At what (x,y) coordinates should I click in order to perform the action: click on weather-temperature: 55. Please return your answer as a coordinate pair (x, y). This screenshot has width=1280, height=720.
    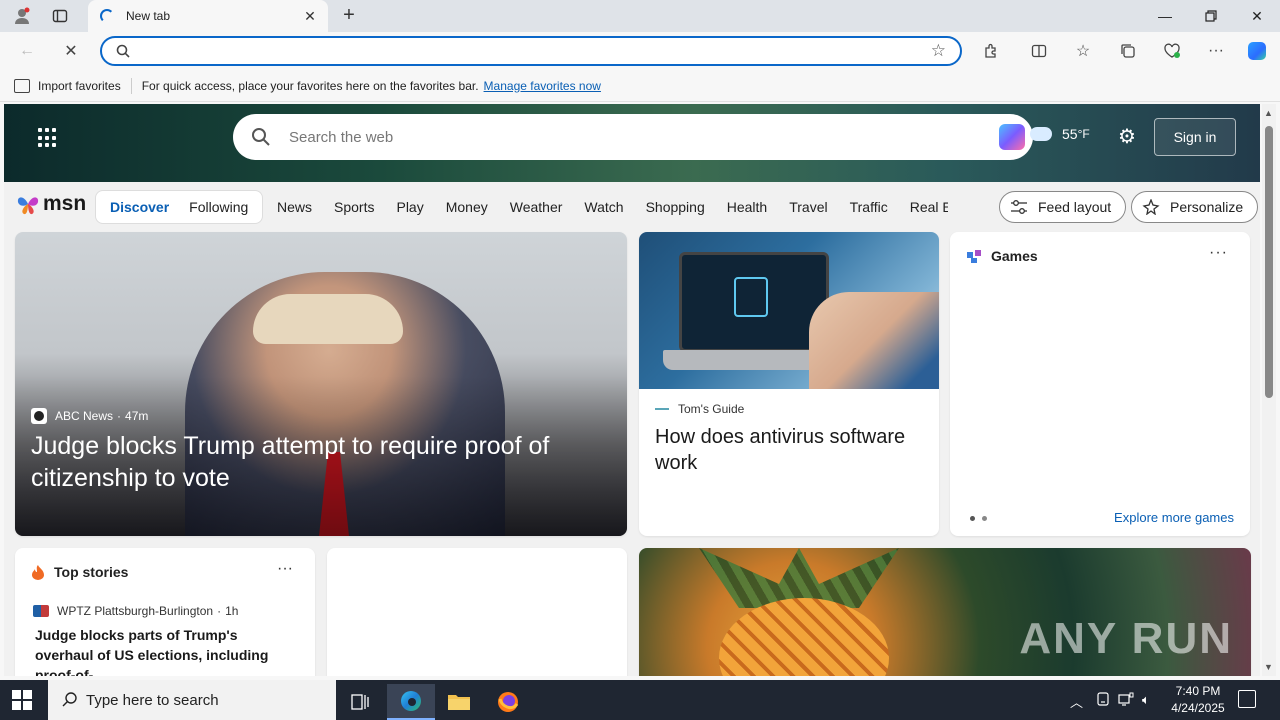
    Looking at the image, I should click on (1070, 134).